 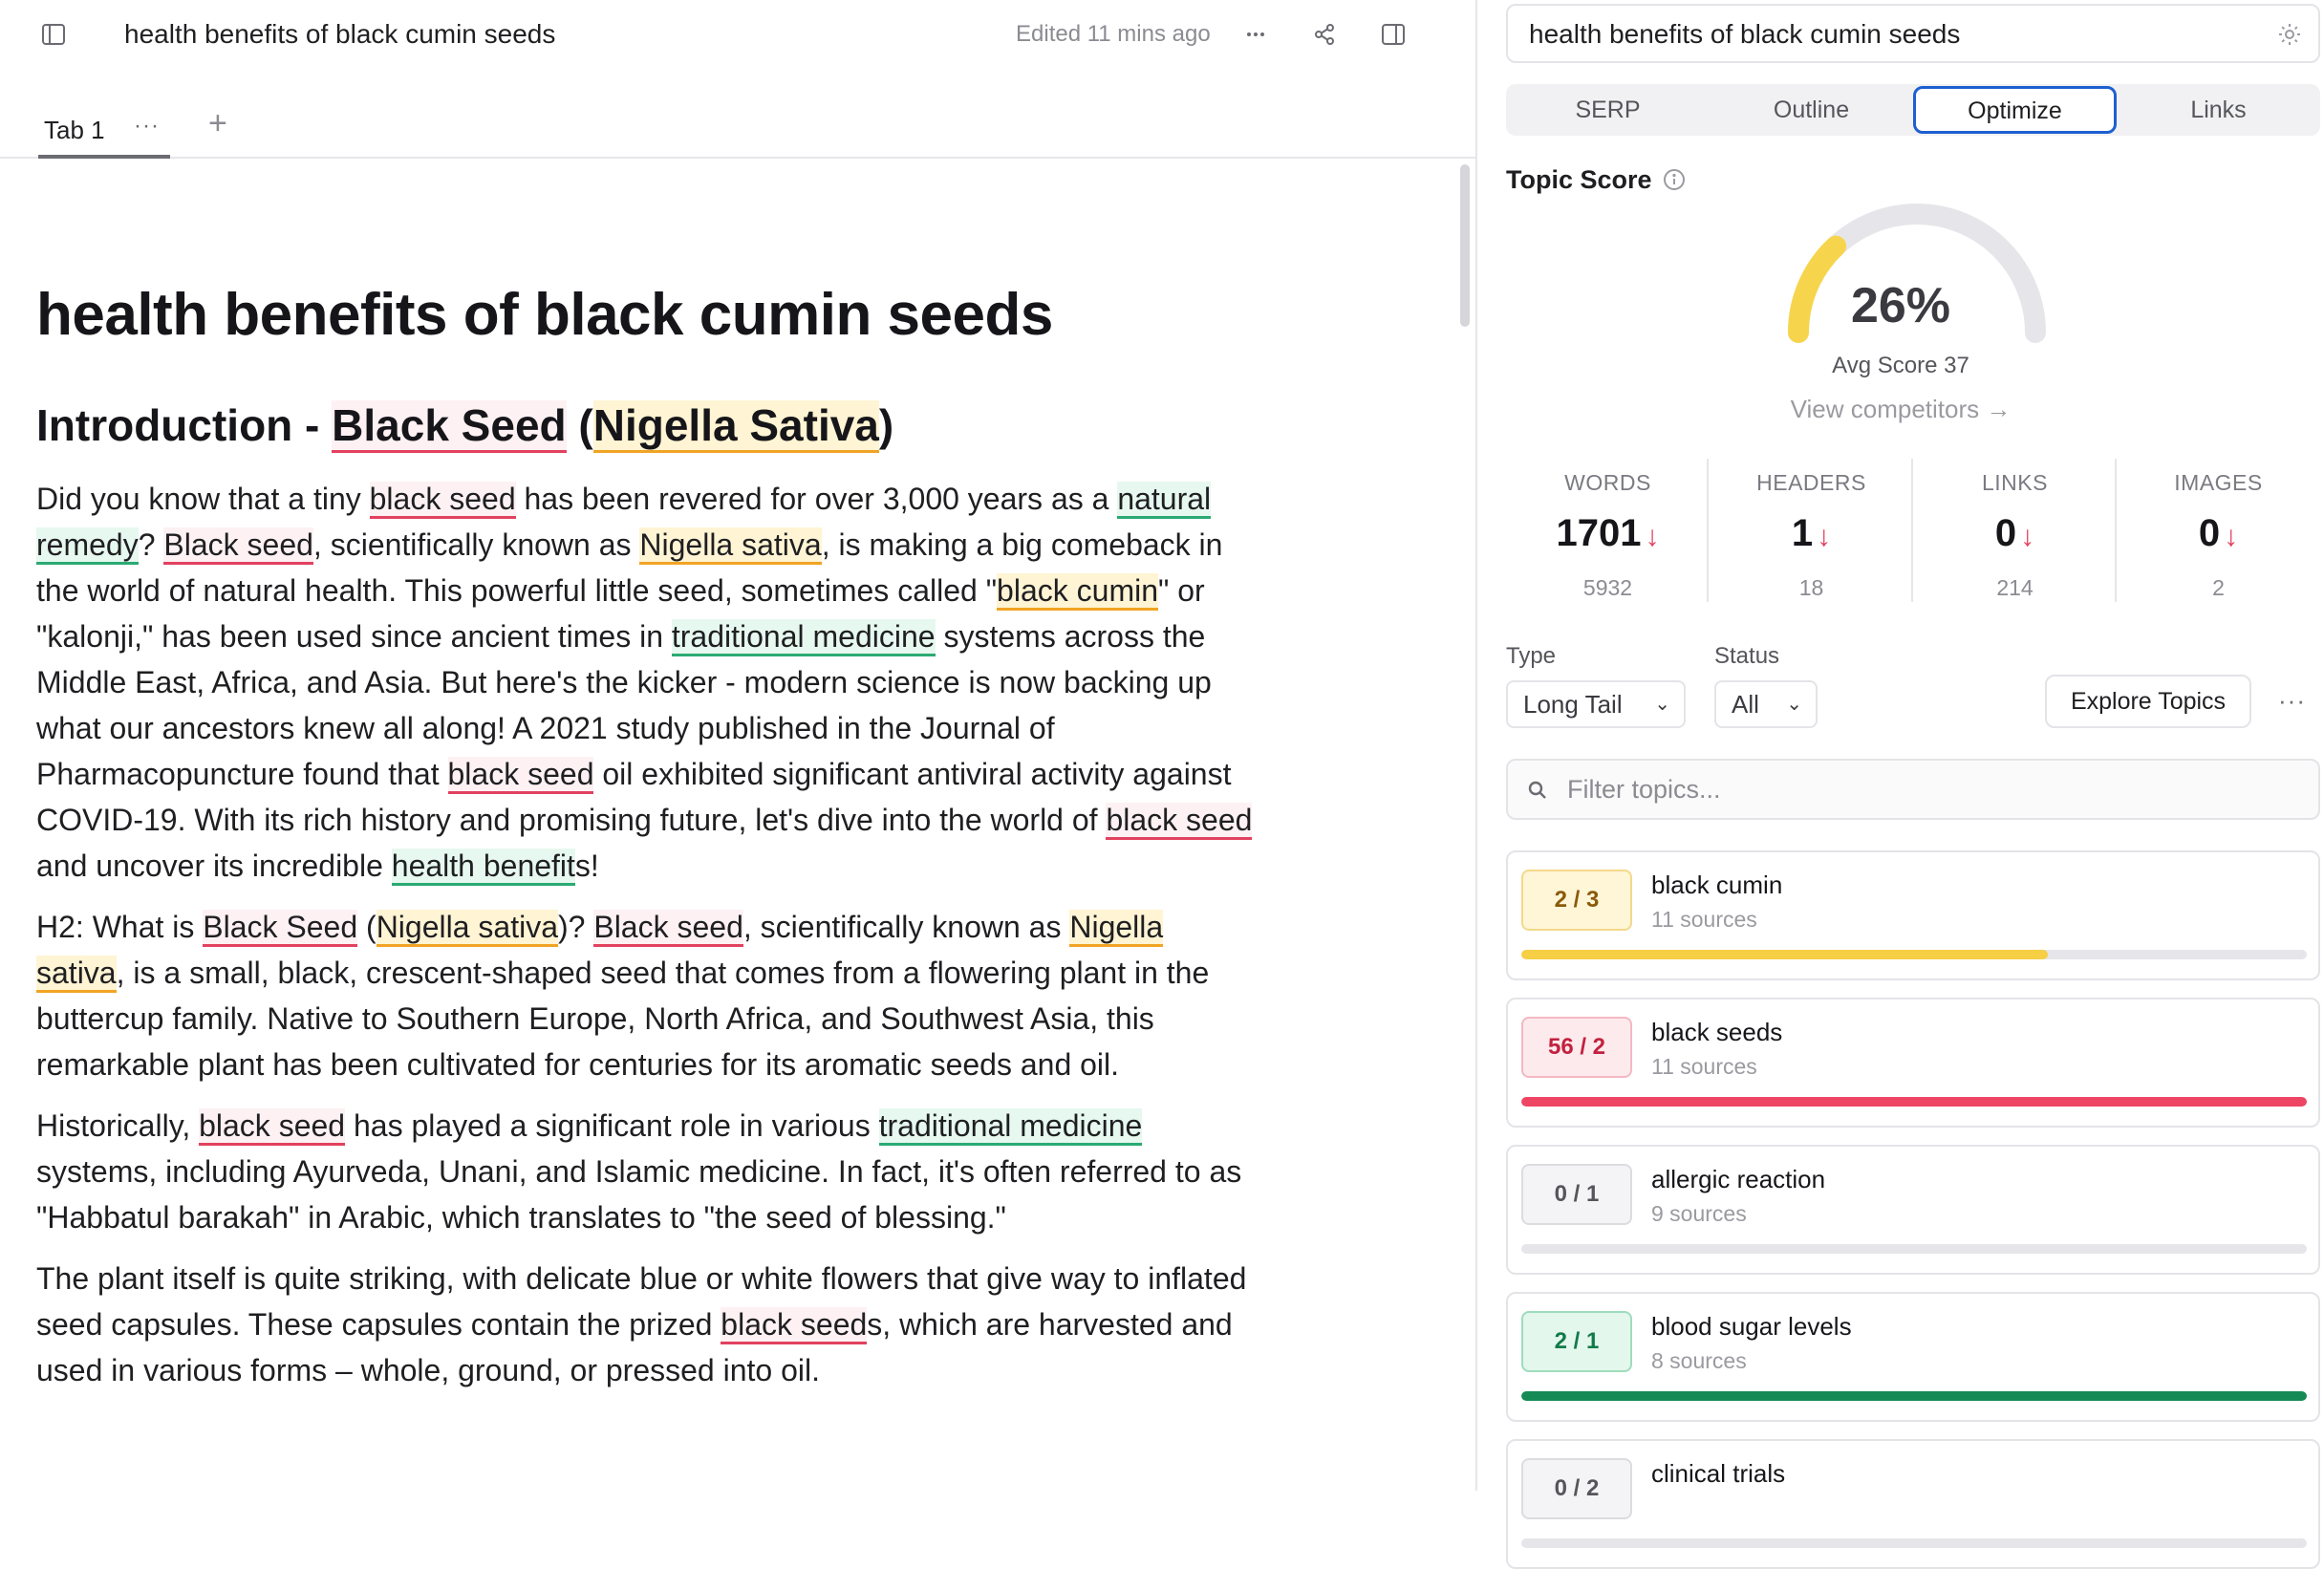 I want to click on stat-value: 0 ↓, so click(x=2218, y=535).